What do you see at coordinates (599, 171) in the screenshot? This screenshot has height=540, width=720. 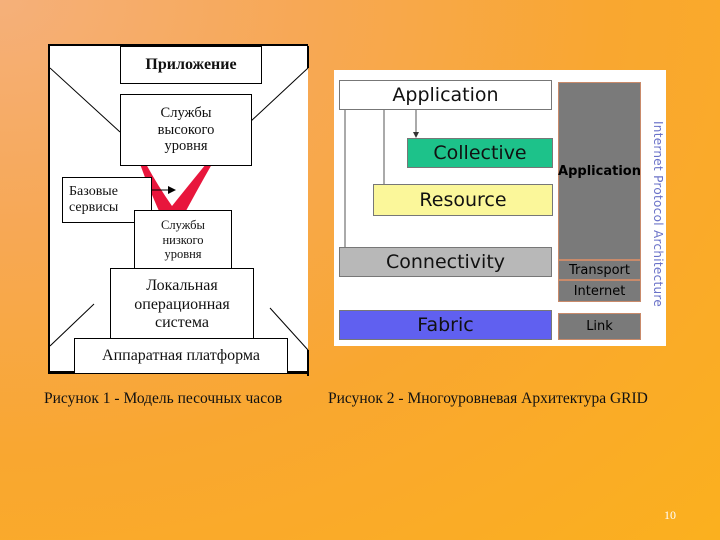 I see `ip-layer-application: Application` at bounding box center [599, 171].